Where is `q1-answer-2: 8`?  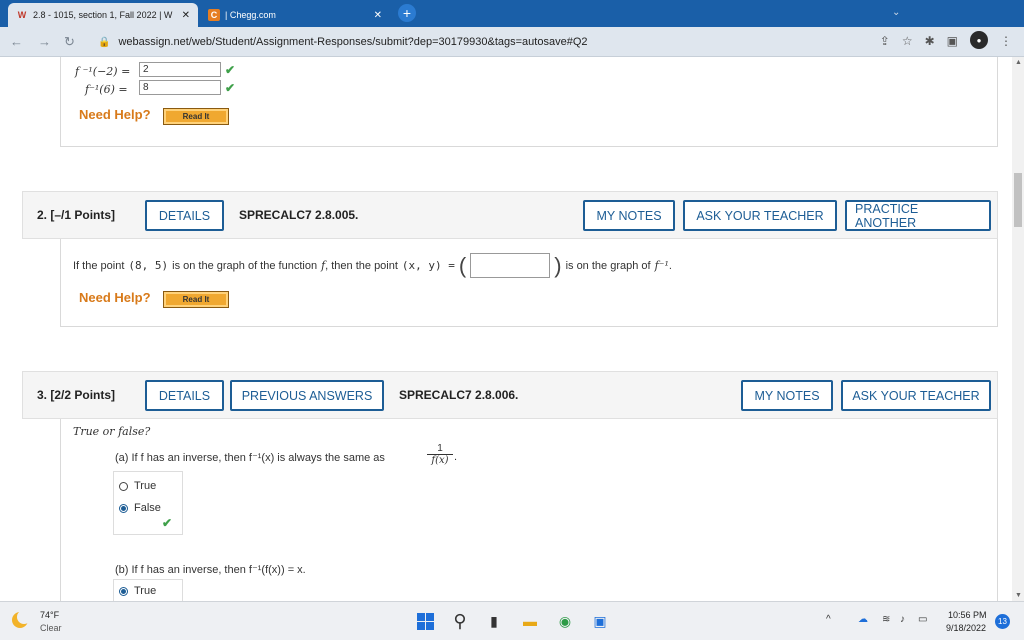
q1-answer-2: 8 is located at coordinates (180, 87).